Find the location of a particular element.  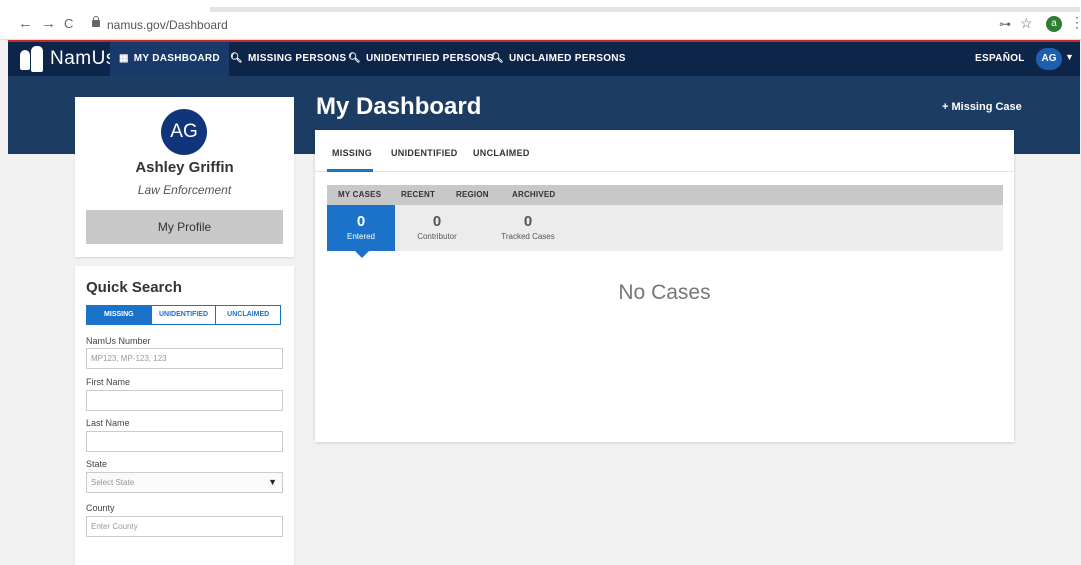

user-role: Law Enforcement is located at coordinates (184, 190).